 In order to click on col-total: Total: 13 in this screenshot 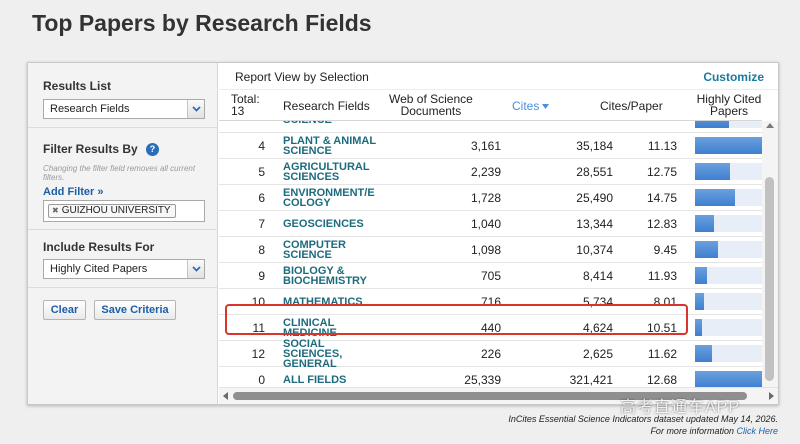, I will do `click(245, 105)`.